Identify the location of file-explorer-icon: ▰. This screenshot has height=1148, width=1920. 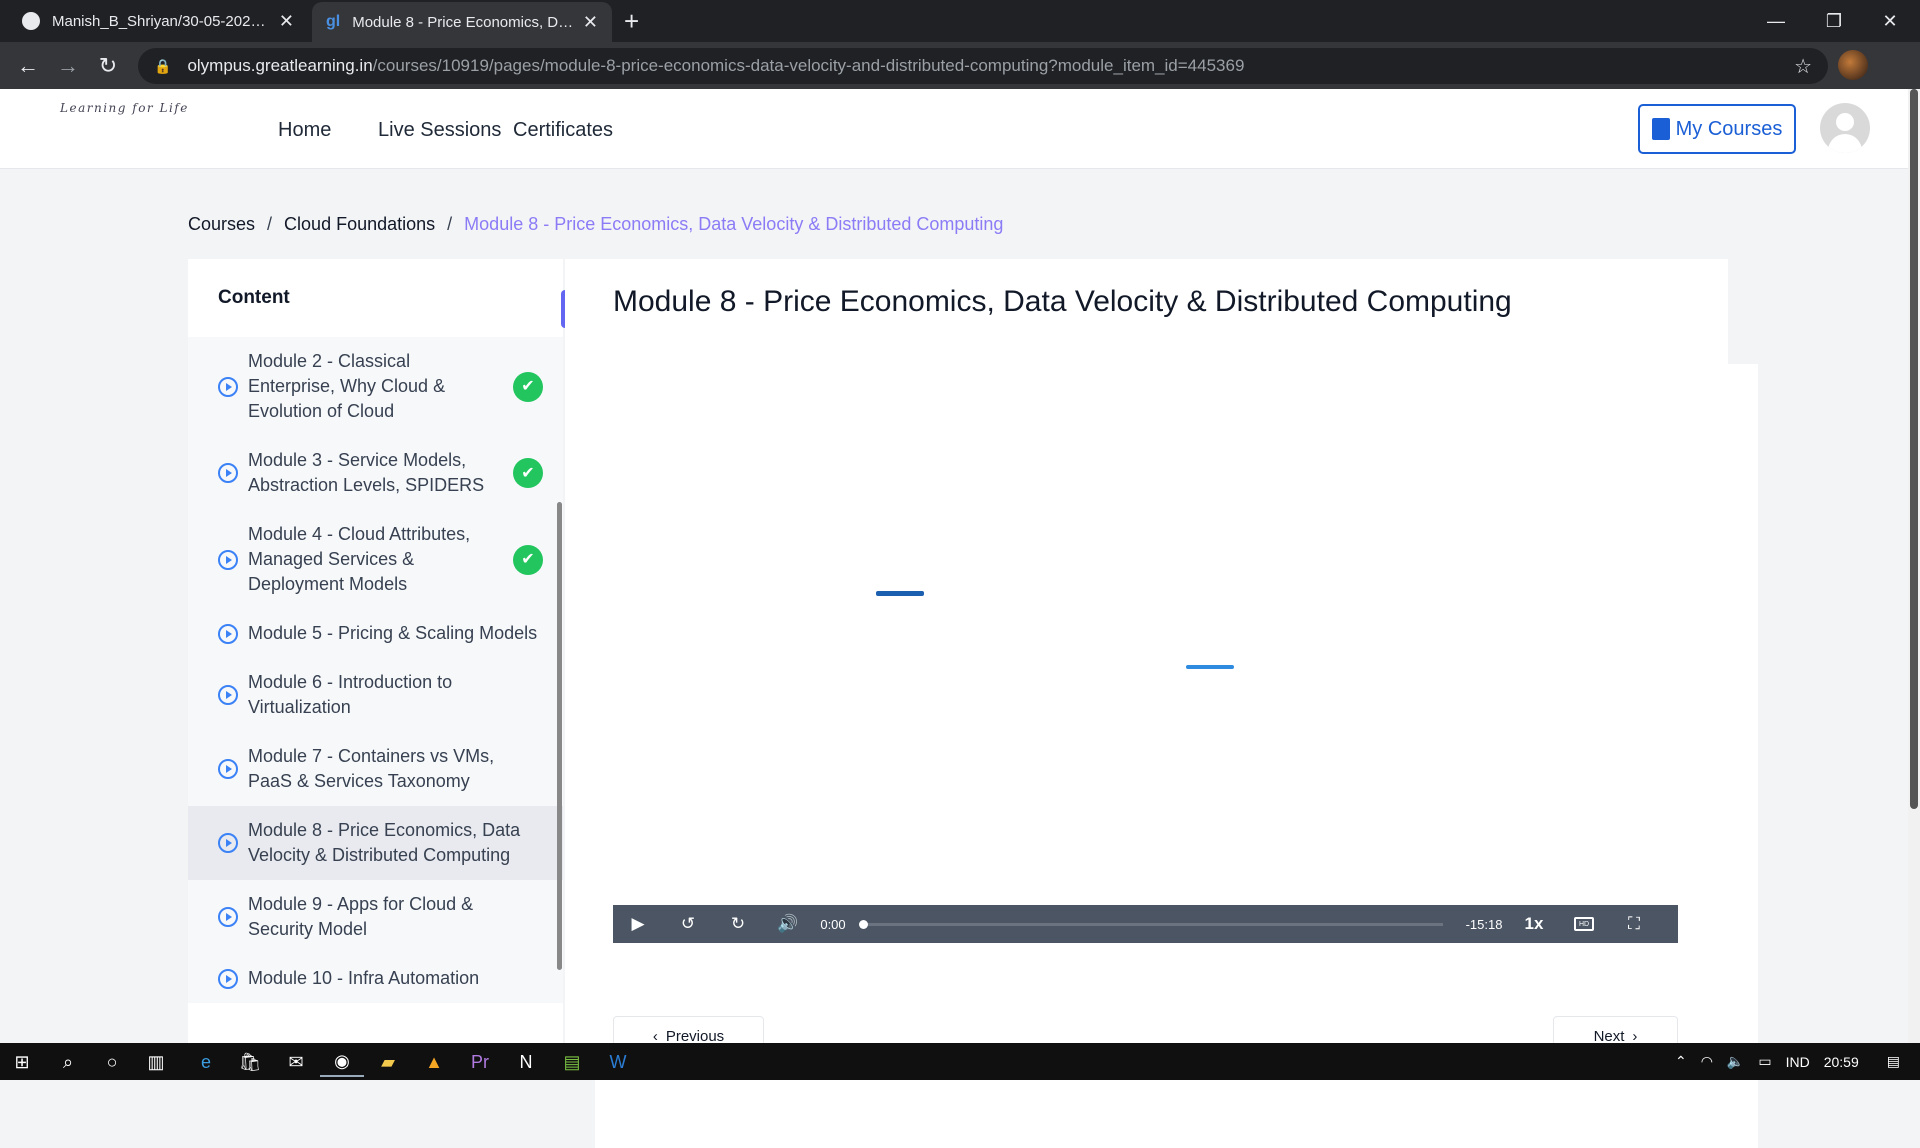
(388, 1062).